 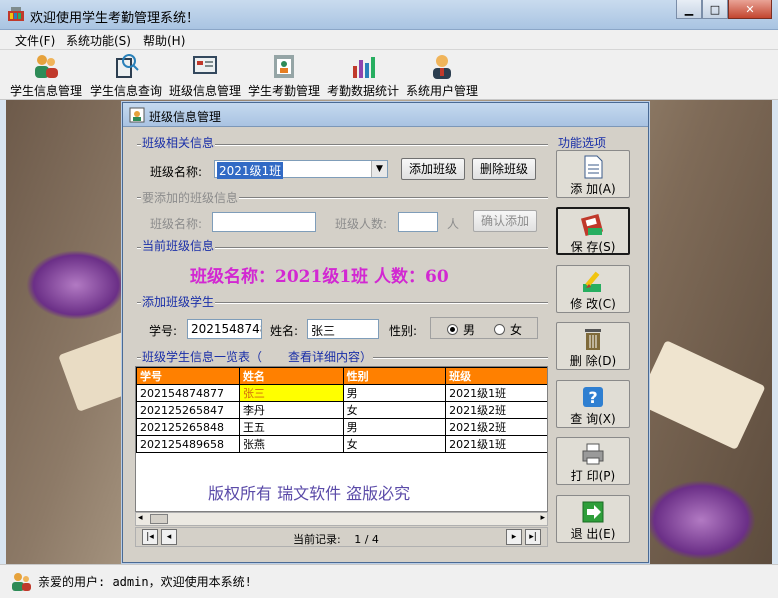 What do you see at coordinates (593, 419) in the screenshot?
I see `query-button-label: 查 询(X)` at bounding box center [593, 419].